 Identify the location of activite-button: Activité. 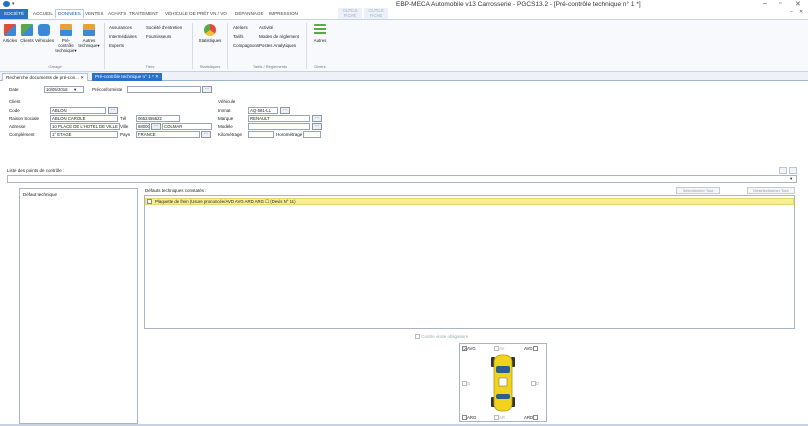
(266, 27).